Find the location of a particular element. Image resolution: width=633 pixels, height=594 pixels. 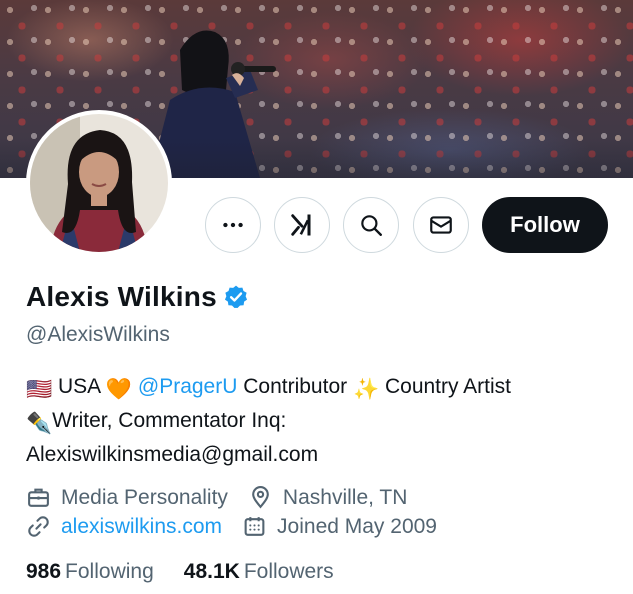

verified-badge-icon is located at coordinates (236, 297).